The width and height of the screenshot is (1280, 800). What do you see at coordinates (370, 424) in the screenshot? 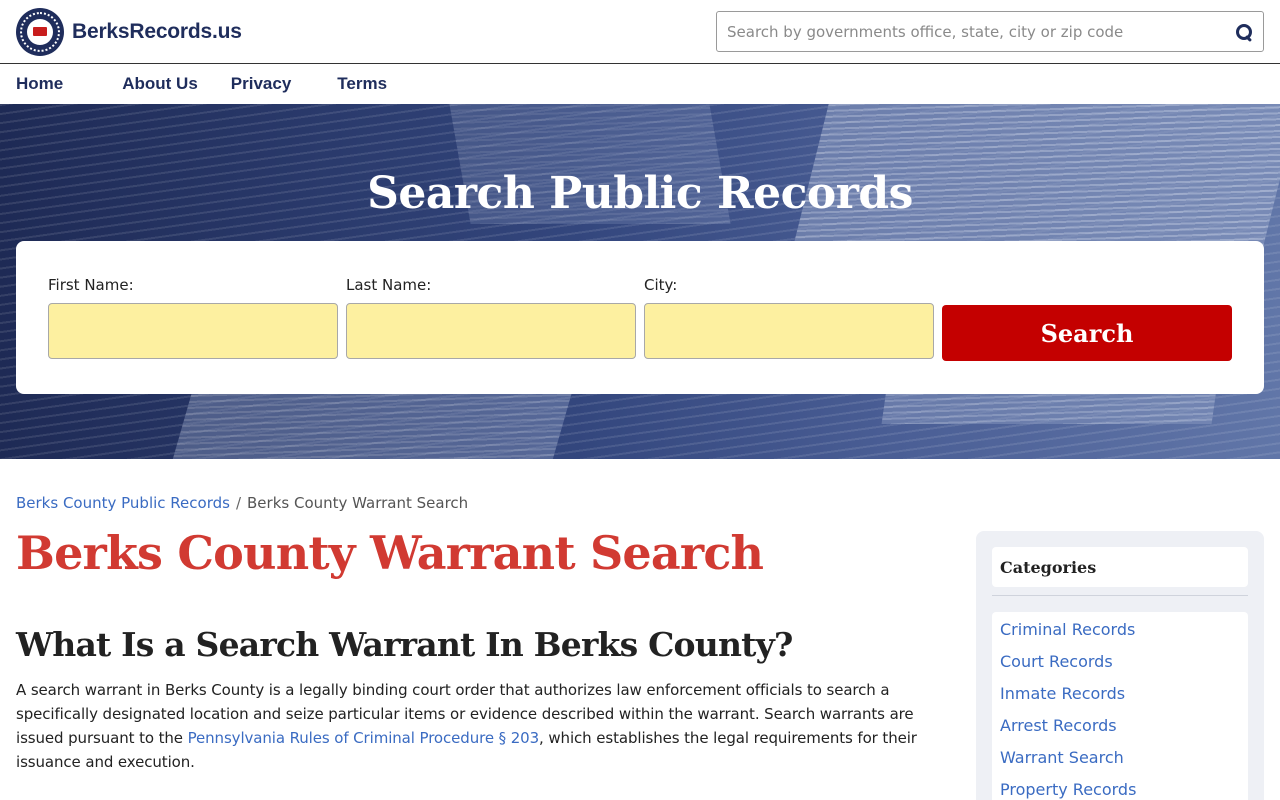
I see `paper-stack-image` at bounding box center [370, 424].